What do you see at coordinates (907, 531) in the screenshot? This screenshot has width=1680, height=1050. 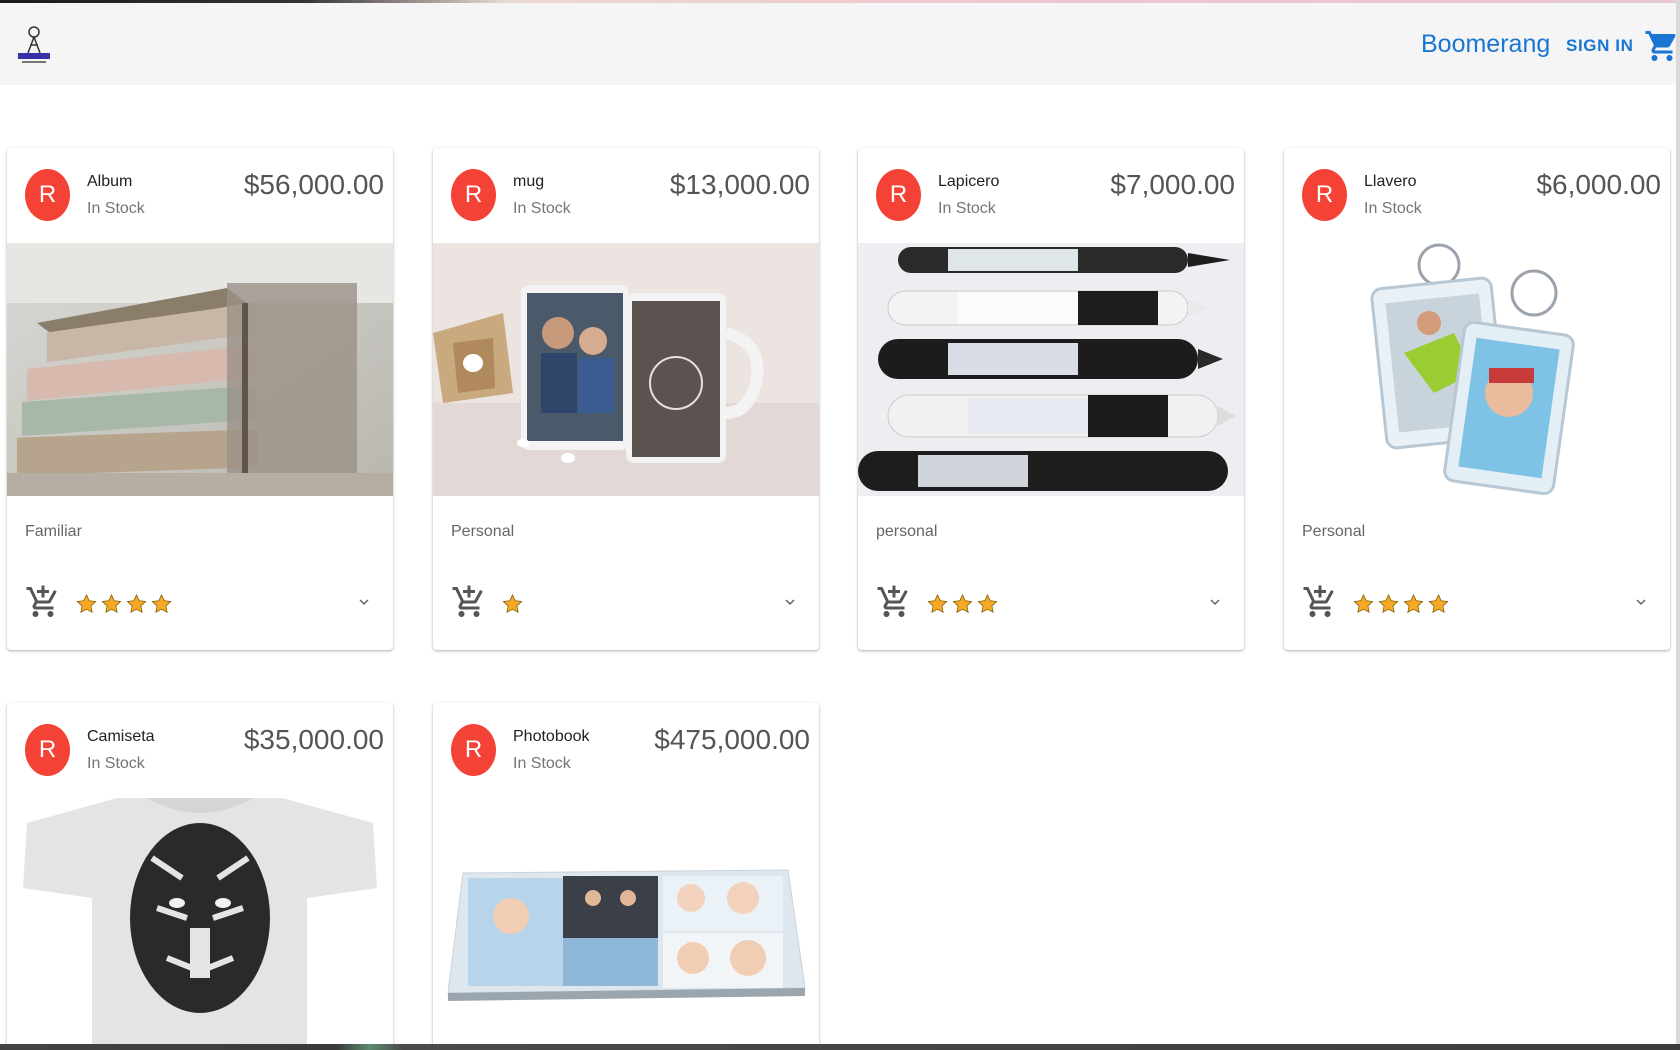 I see `product-category: personal` at bounding box center [907, 531].